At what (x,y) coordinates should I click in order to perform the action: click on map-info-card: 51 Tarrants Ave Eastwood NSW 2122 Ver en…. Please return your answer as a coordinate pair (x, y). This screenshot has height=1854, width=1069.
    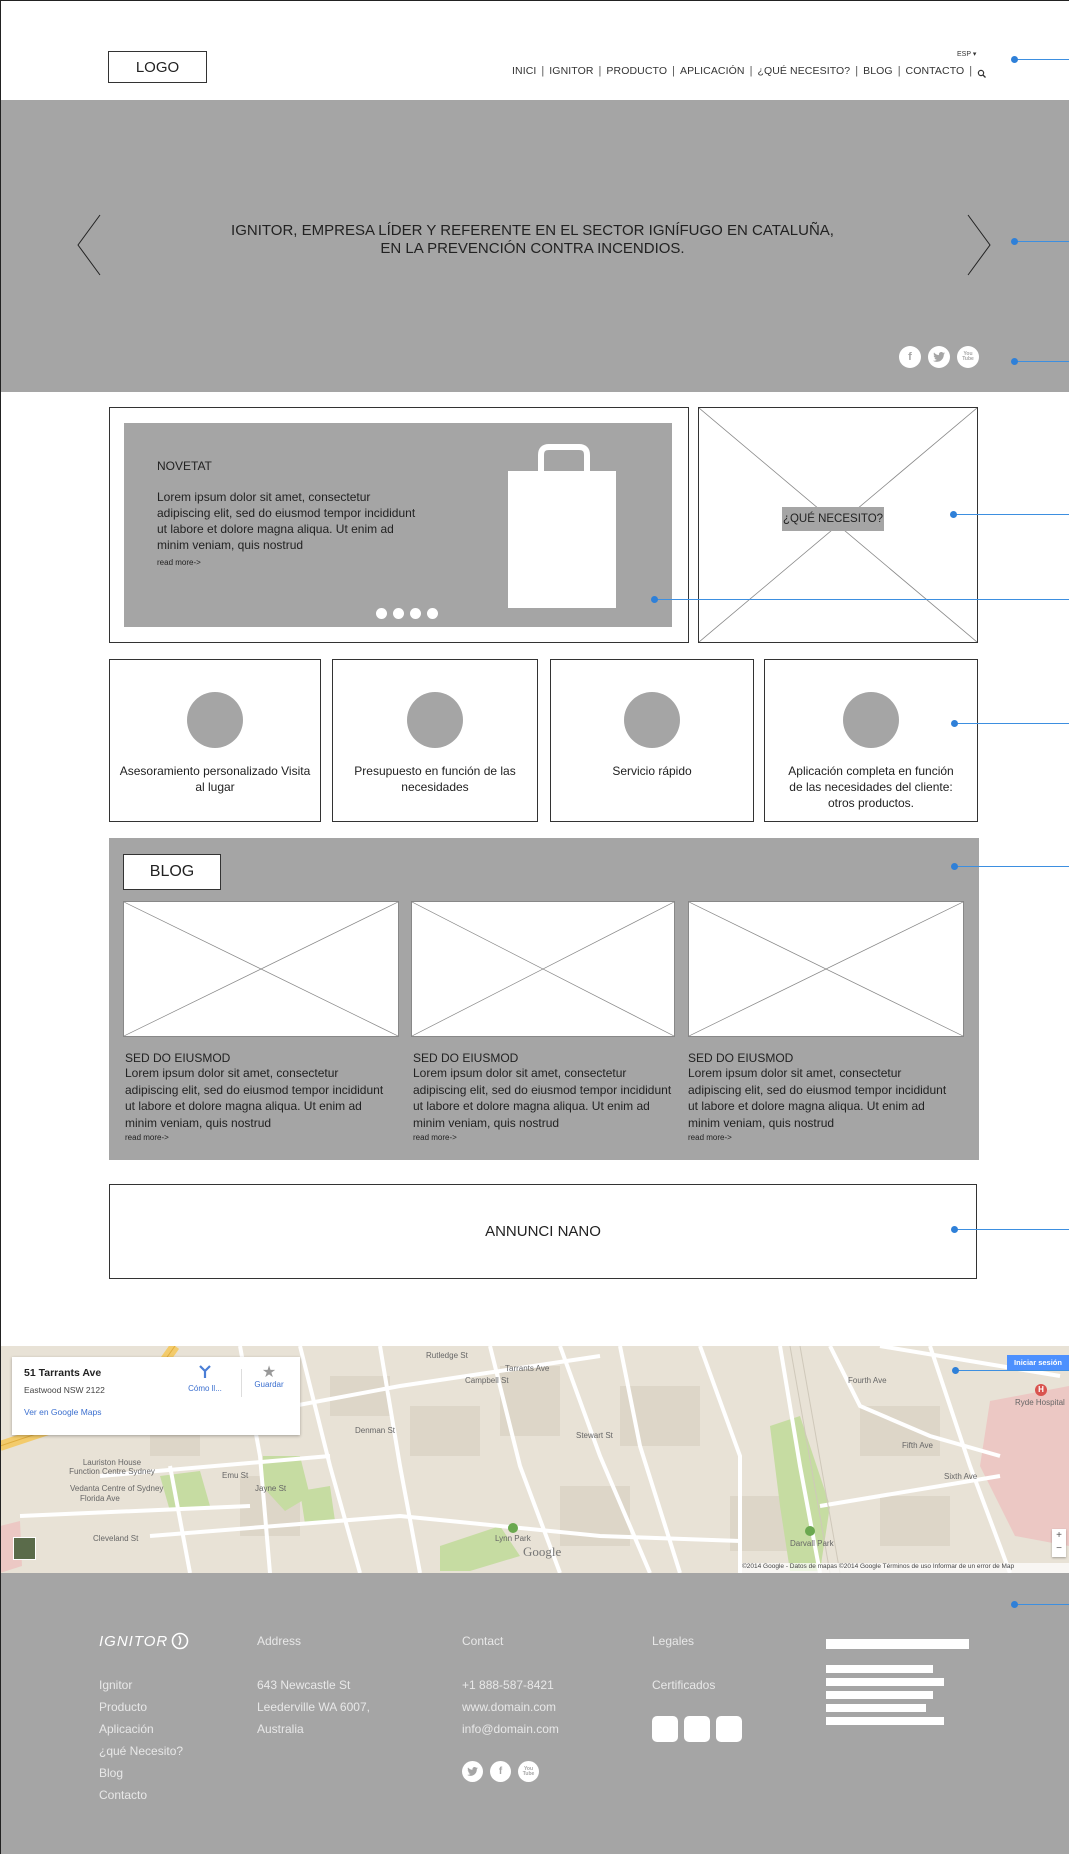
    Looking at the image, I should click on (156, 1396).